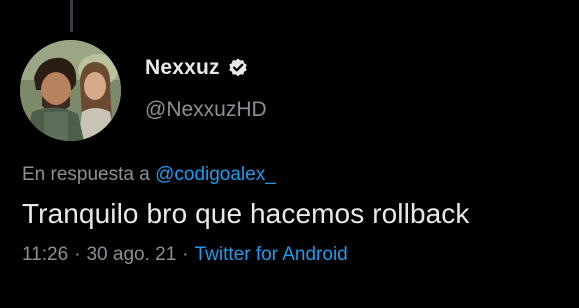 The height and width of the screenshot is (308, 579). What do you see at coordinates (246, 213) in the screenshot?
I see `tweet-text: Tranquilo bro que hacemos rollback` at bounding box center [246, 213].